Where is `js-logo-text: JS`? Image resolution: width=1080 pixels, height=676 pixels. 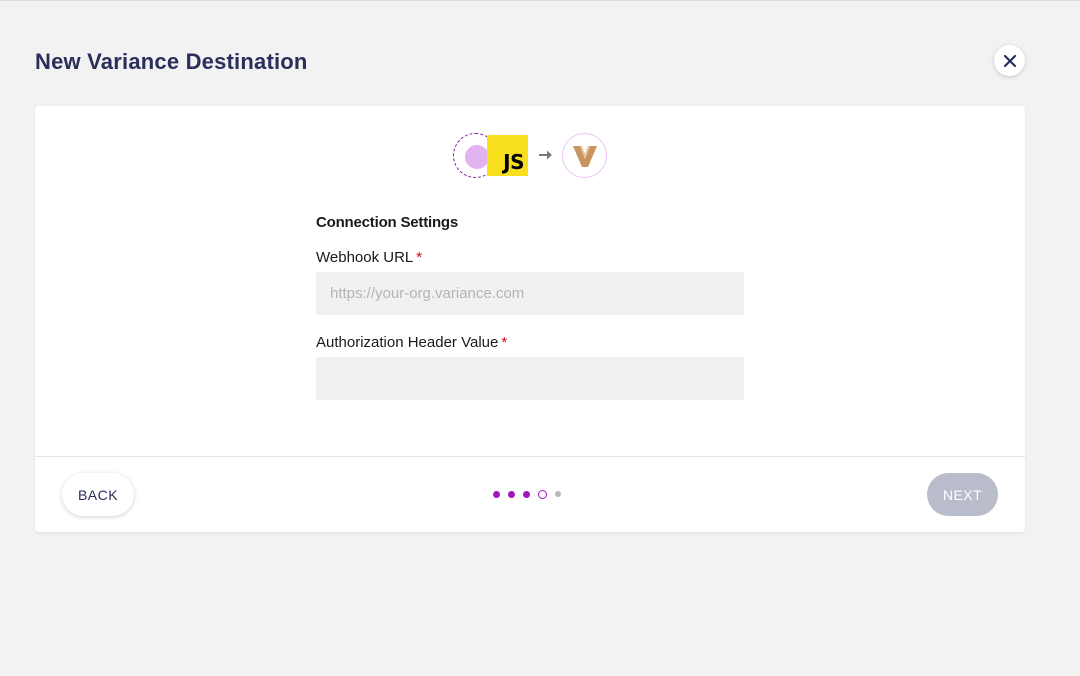 js-logo-text: JS is located at coordinates (513, 162).